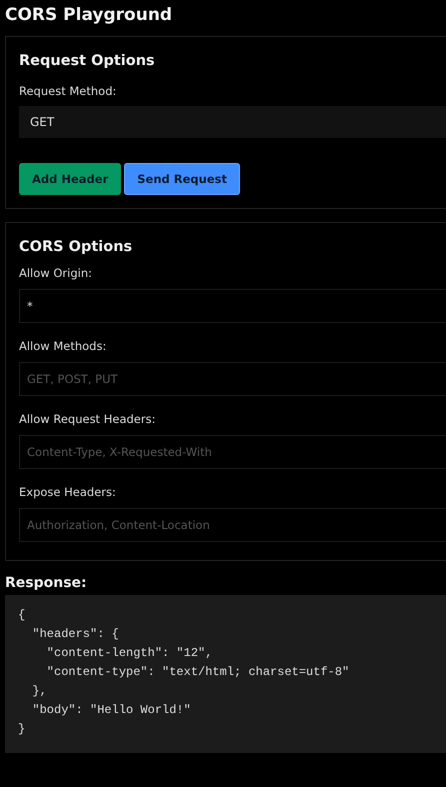 The image size is (446, 787). What do you see at coordinates (182, 179) in the screenshot?
I see `send-request-button: Send Request` at bounding box center [182, 179].